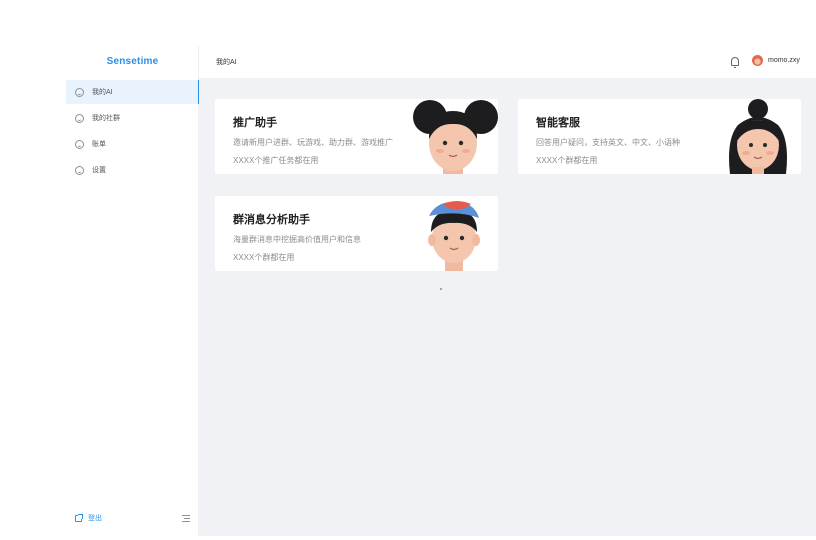 This screenshot has height=540, width=816. Describe the element at coordinates (132, 170) in the screenshot. I see `sidebar-item-settings: 设置` at that location.